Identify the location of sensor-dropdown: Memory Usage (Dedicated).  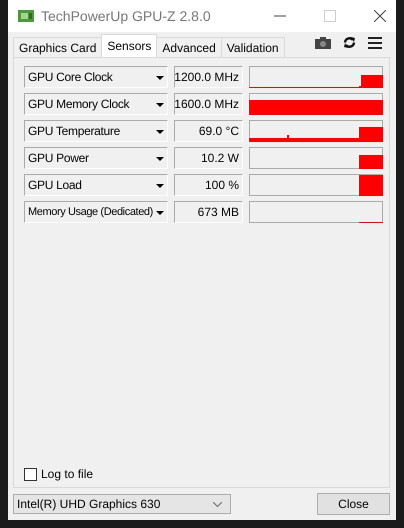
(96, 212).